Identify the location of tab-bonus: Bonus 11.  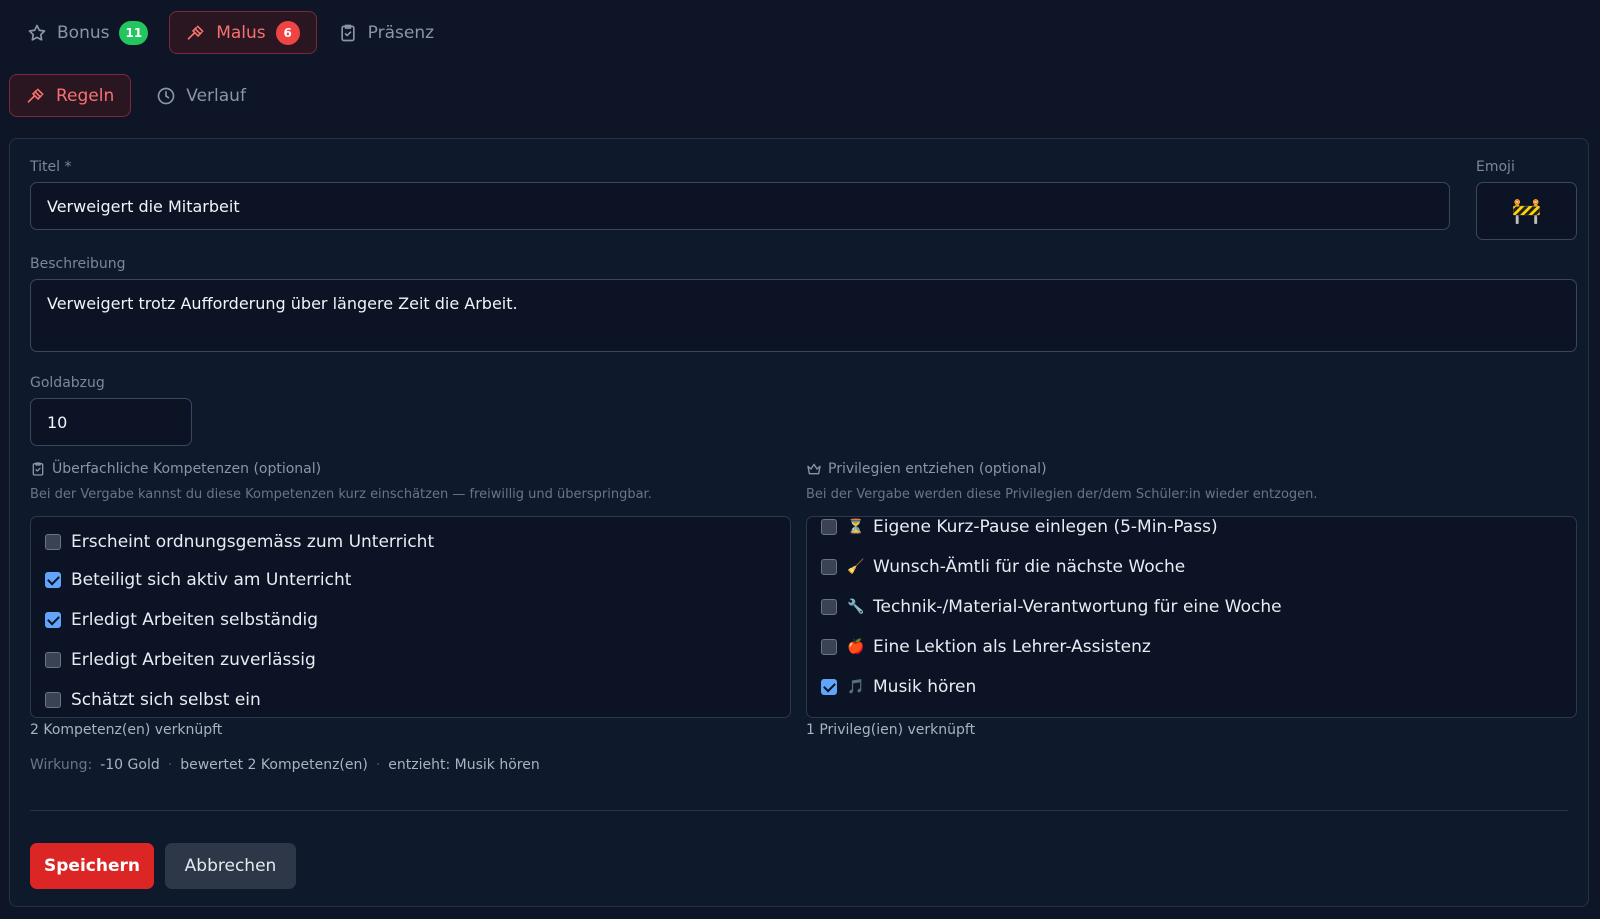
(87, 32).